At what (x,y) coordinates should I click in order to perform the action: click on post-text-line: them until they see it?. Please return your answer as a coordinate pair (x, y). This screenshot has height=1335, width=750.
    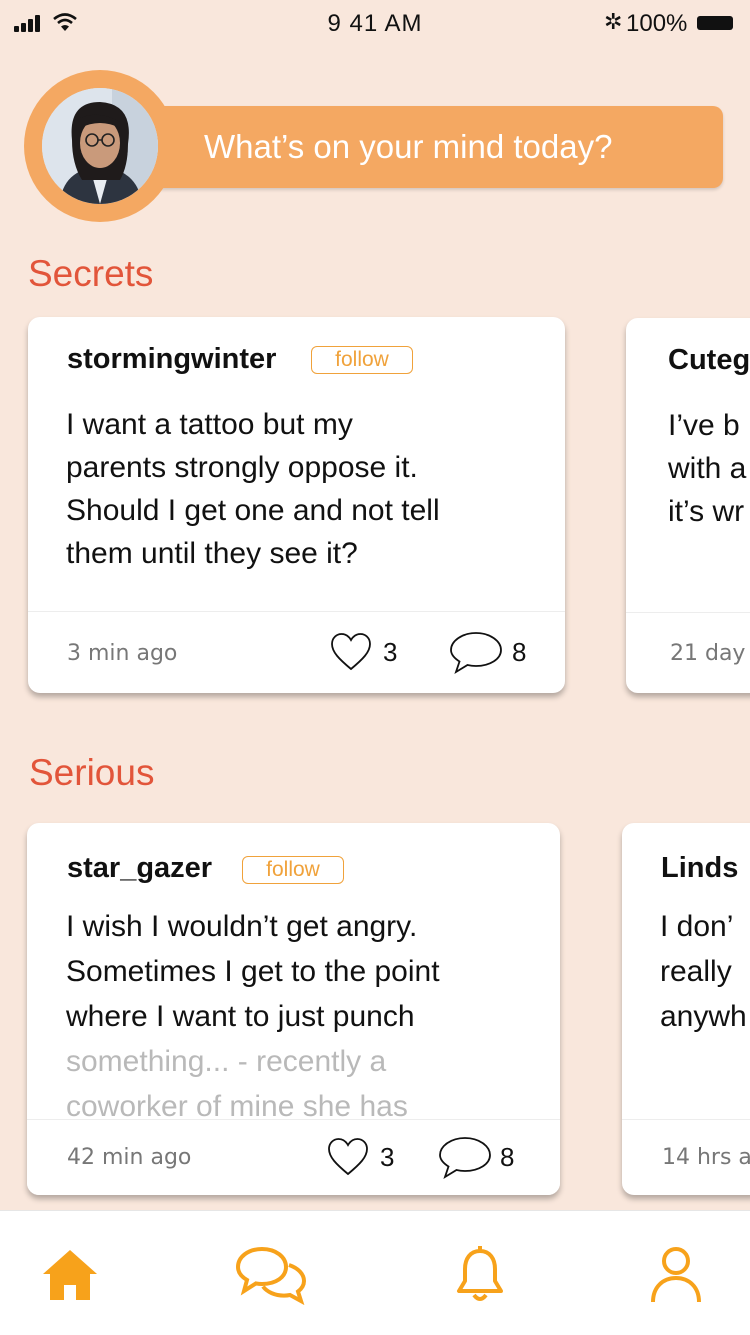
    Looking at the image, I should click on (212, 553).